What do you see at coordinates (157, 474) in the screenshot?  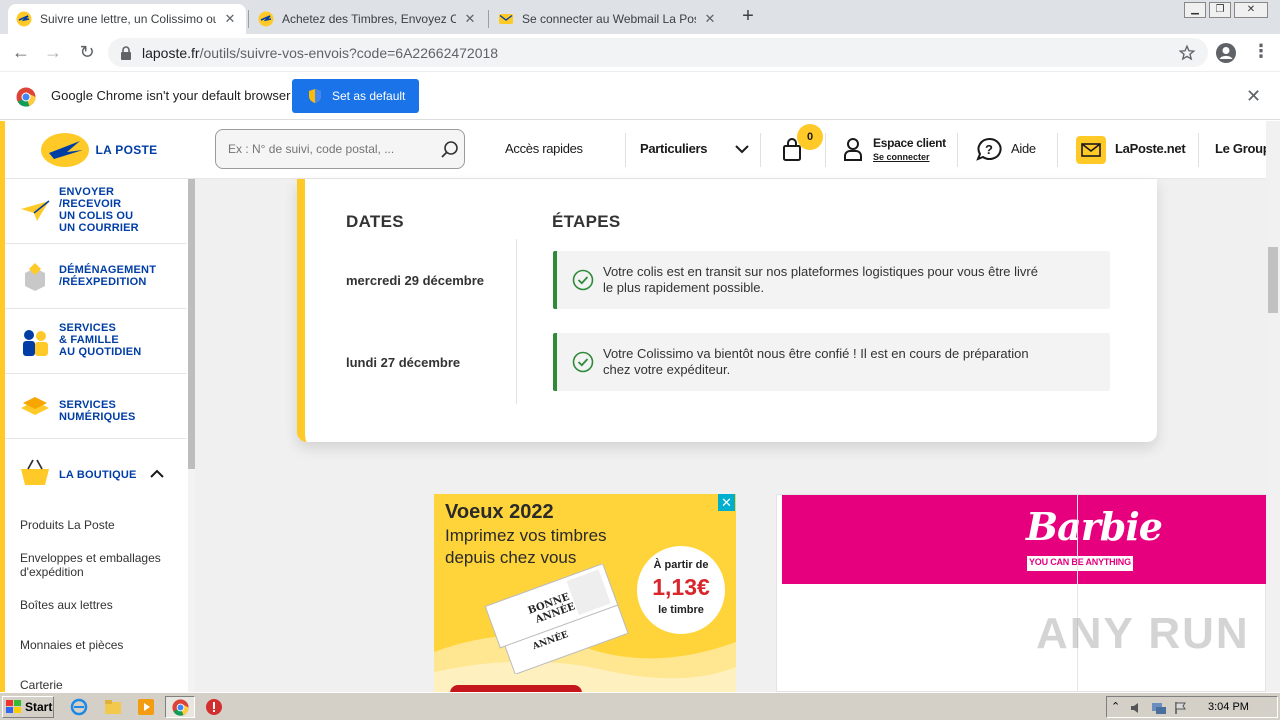 I see `chevron-up-icon` at bounding box center [157, 474].